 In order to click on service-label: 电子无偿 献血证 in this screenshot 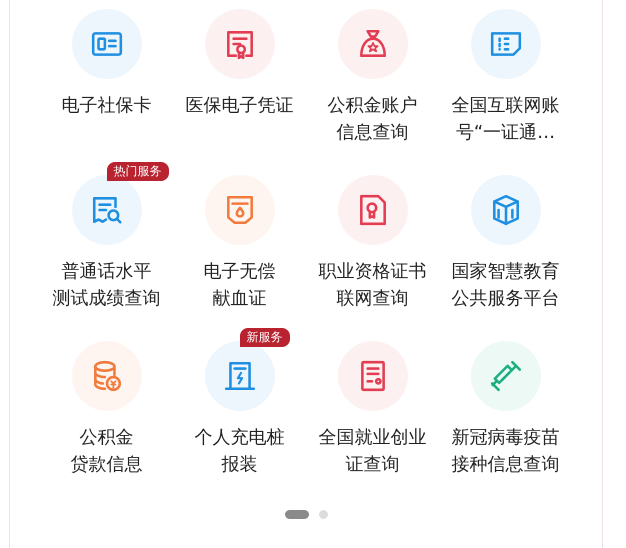, I will do `click(240, 285)`.